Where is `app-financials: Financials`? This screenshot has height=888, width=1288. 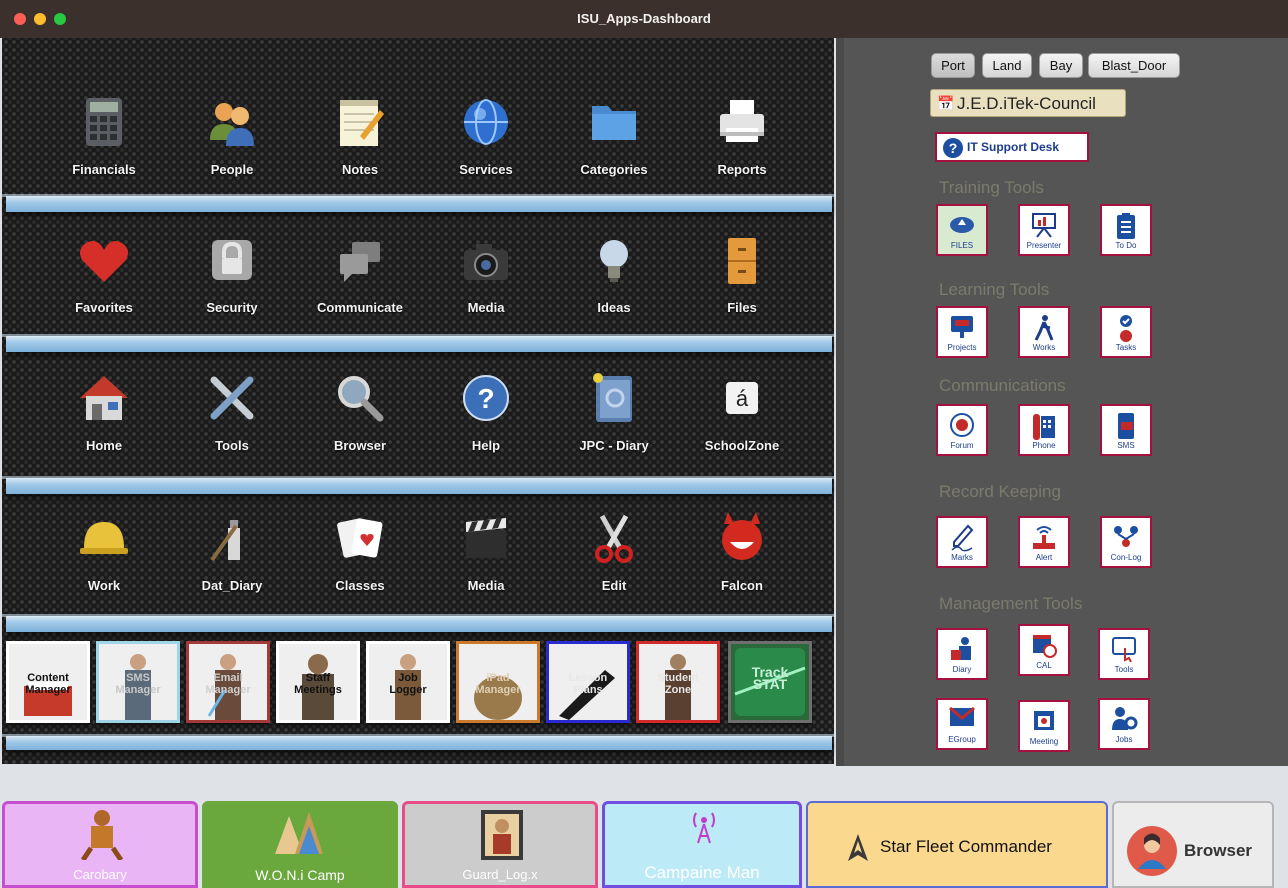
app-financials: Financials is located at coordinates (104, 147).